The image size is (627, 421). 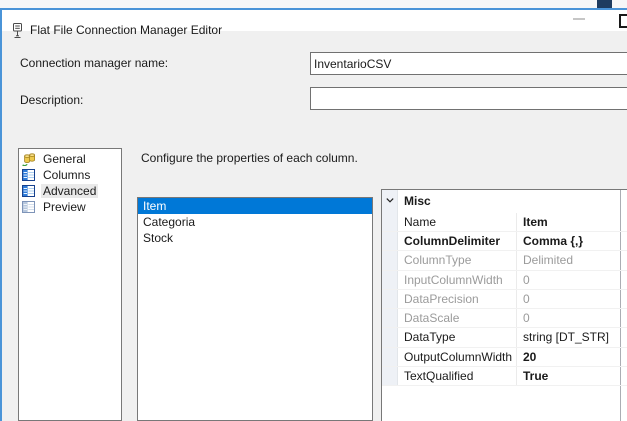 I want to click on property-row-textqualified: TextQualified True, so click(x=504, y=376).